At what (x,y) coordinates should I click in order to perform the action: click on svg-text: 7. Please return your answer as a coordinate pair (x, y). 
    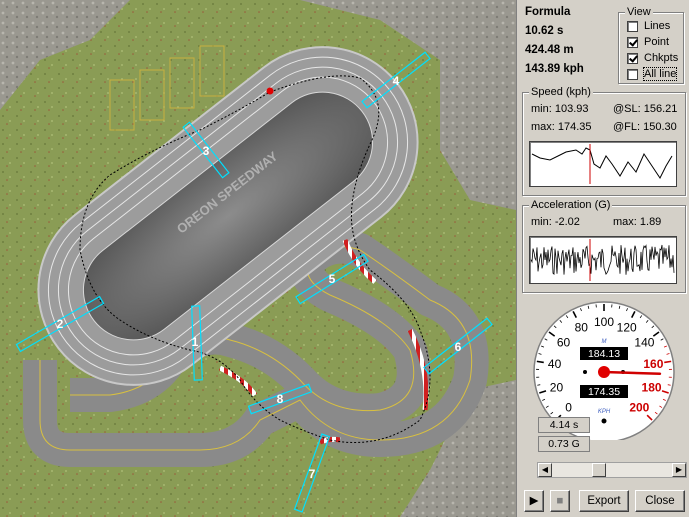
    Looking at the image, I should click on (312, 474).